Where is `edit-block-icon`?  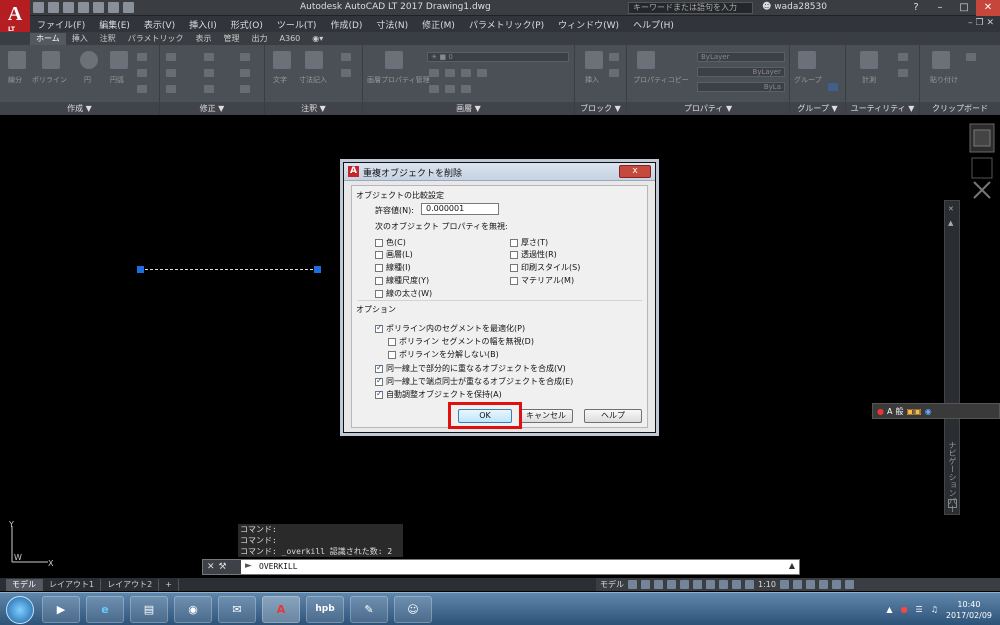
edit-block-icon is located at coordinates (614, 73).